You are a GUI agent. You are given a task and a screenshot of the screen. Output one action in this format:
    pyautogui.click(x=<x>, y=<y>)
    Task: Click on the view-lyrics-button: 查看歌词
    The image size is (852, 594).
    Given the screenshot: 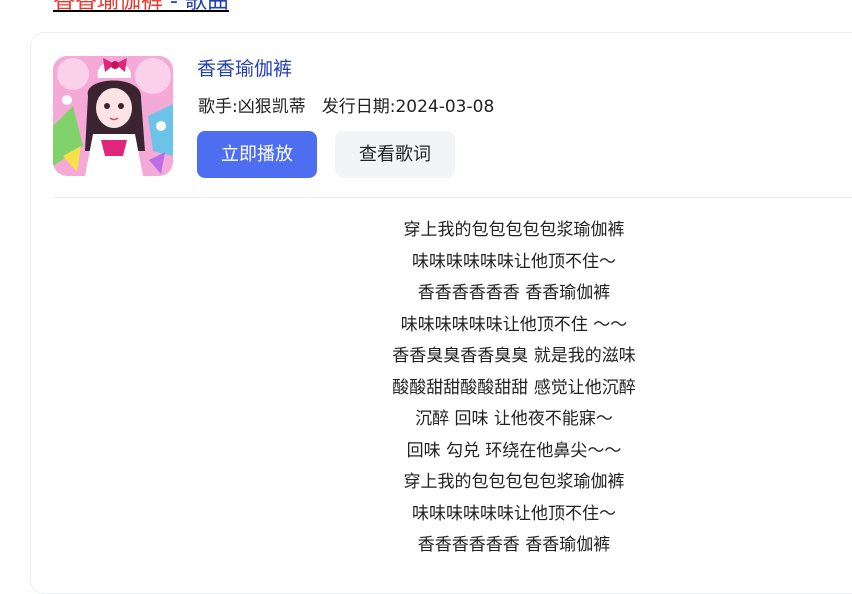 What is the action you would take?
    pyautogui.click(x=395, y=154)
    